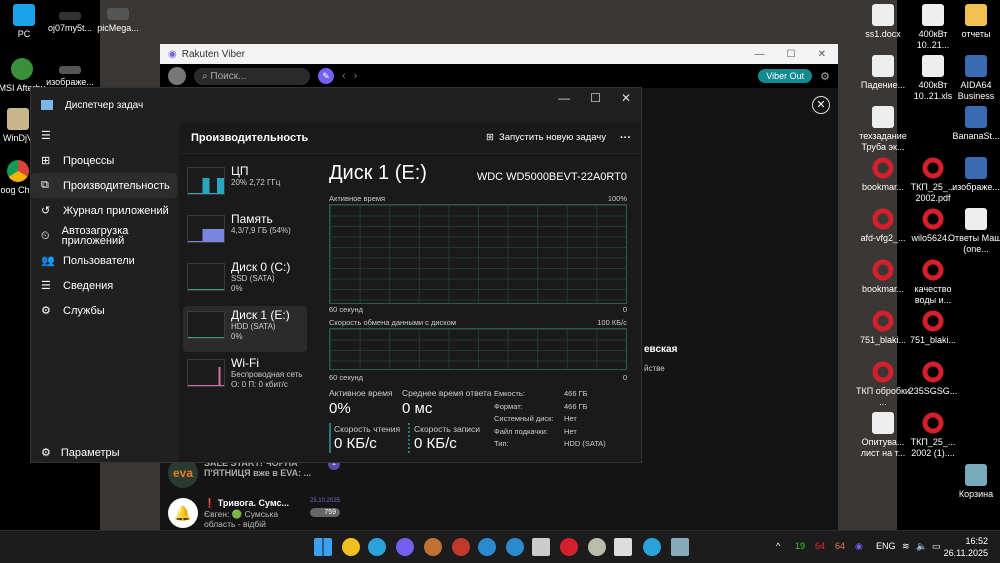 The height and width of the screenshot is (563, 1000). I want to click on settings-gear-icon: ⚙, so click(825, 76).